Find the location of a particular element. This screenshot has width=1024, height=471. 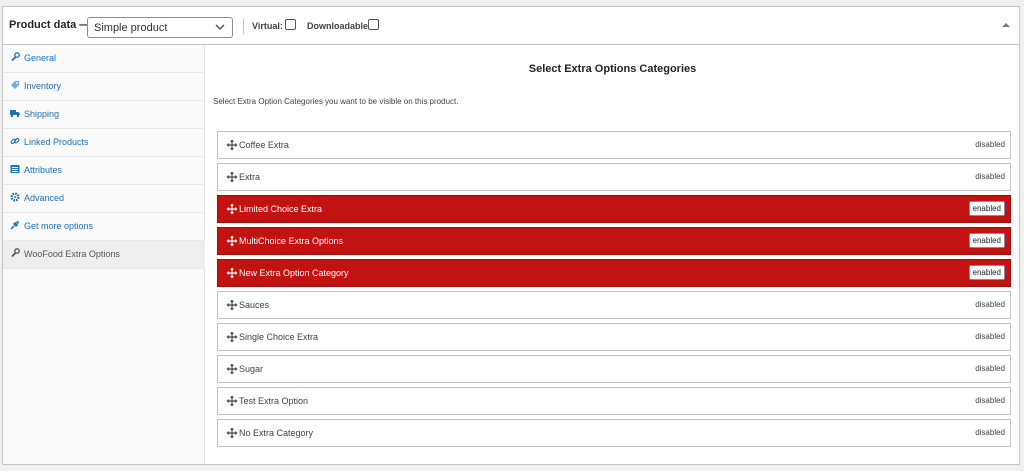

header-divider is located at coordinates (243, 26).